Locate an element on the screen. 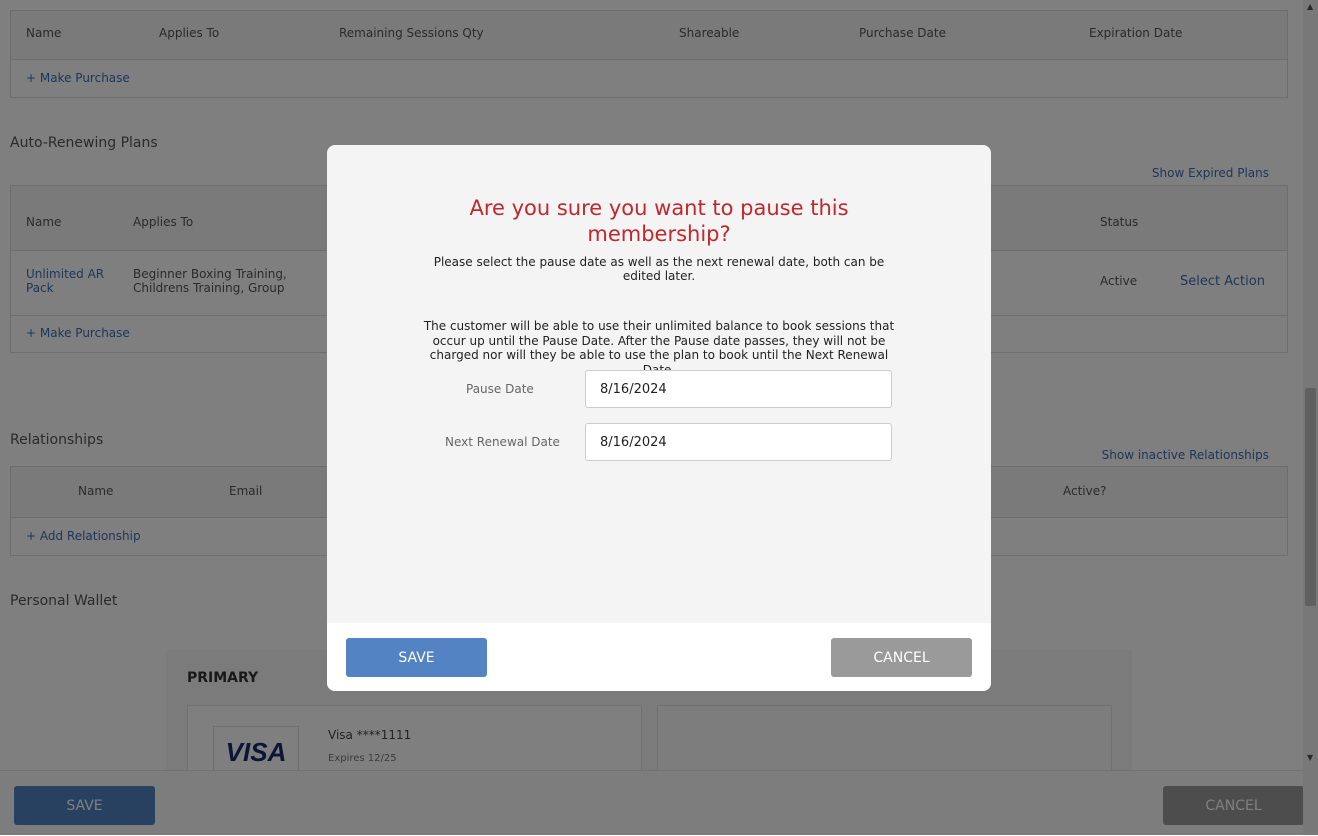  pause-date-input is located at coordinates (738, 389).